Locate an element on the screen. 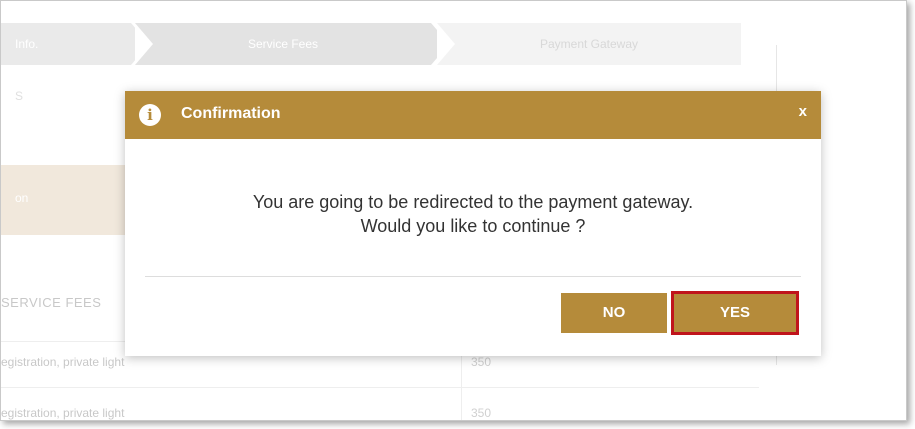 Image resolution: width=915 pixels, height=429 pixels. dialog-title: Confirmation is located at coordinates (231, 113).